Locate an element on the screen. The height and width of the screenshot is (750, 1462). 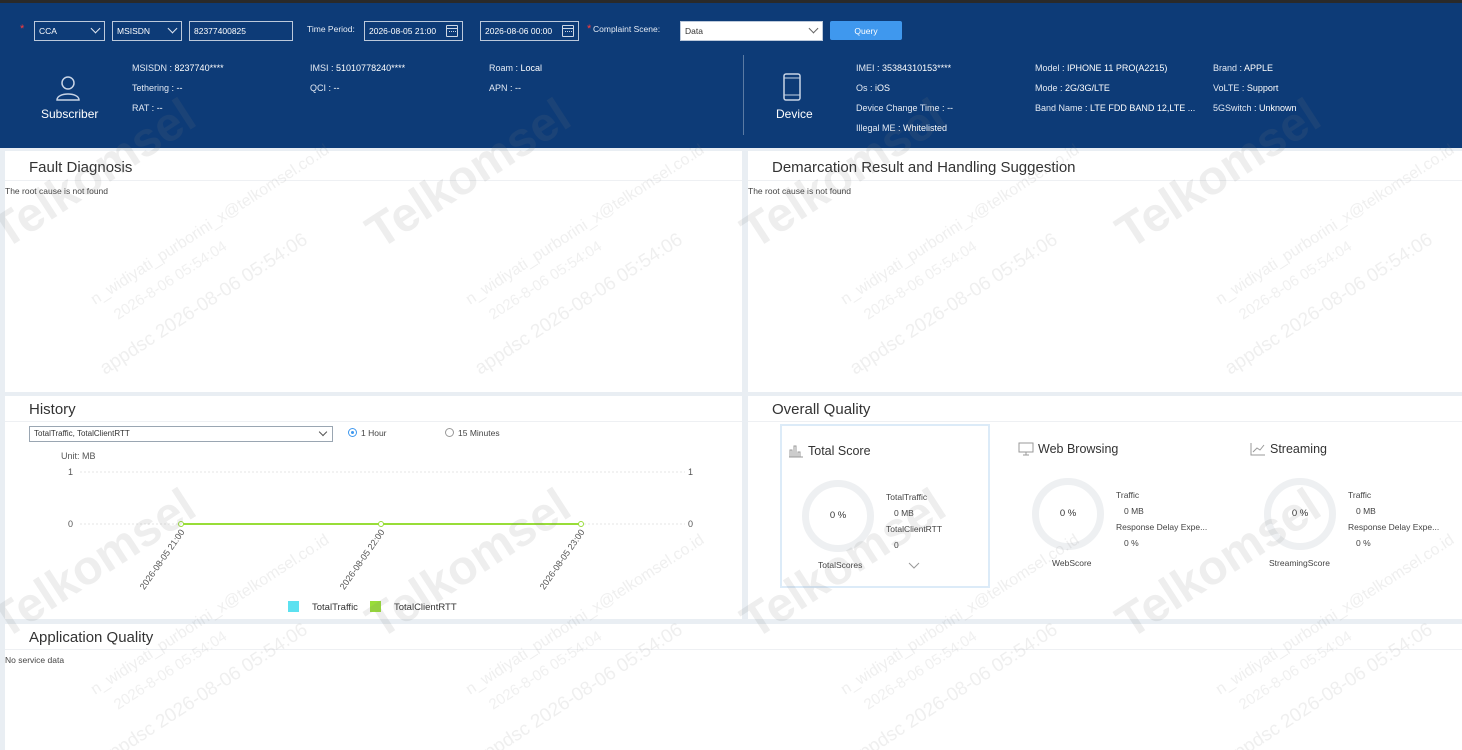
metric-select-value: TotalTraffic, TotalClientRTT is located at coordinates (82, 433).